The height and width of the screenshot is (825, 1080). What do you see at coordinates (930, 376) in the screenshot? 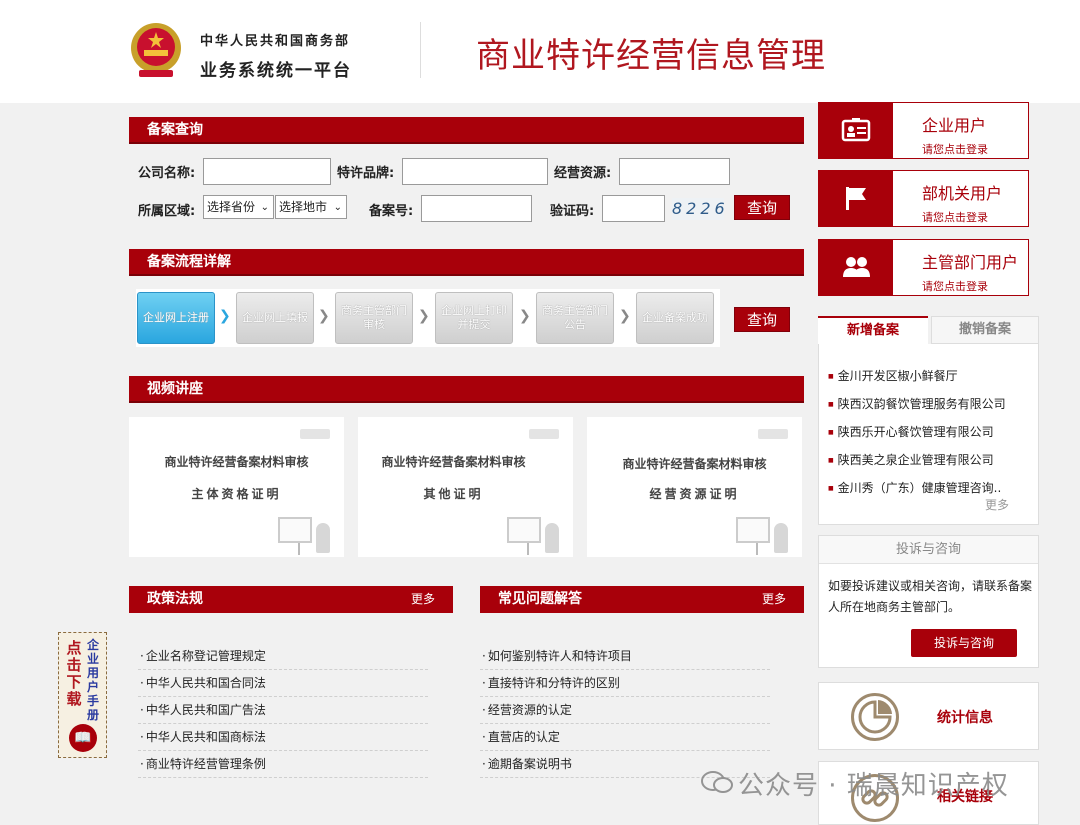
I see `list-item: 金川开发区椒小鲜餐厅` at bounding box center [930, 376].